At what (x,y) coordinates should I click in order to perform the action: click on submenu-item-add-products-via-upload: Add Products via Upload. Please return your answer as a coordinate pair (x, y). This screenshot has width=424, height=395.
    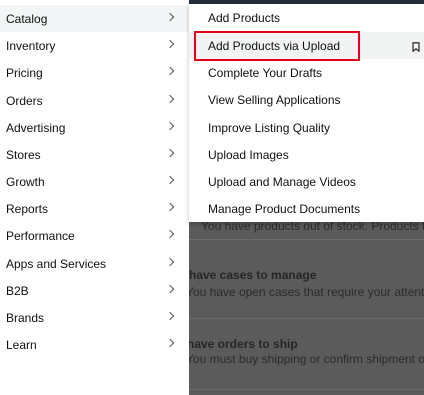
    Looking at the image, I should click on (306, 45).